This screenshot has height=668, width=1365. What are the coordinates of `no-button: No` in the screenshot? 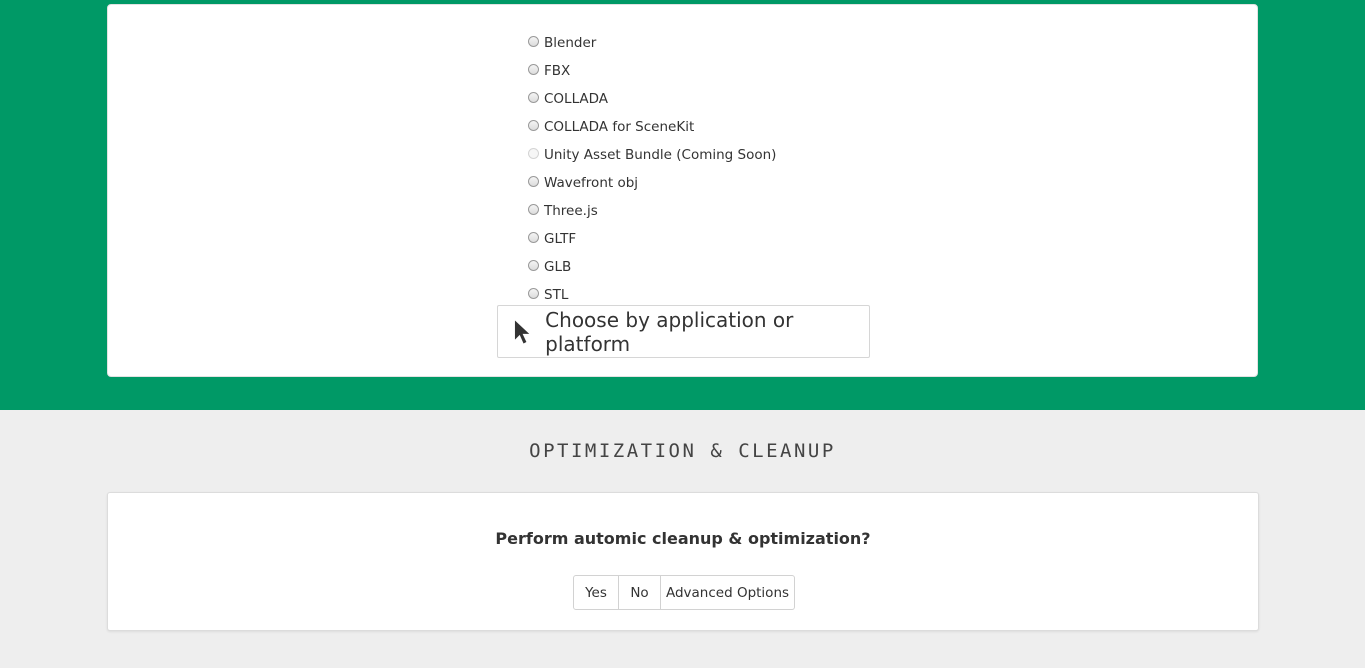 It's located at (640, 592).